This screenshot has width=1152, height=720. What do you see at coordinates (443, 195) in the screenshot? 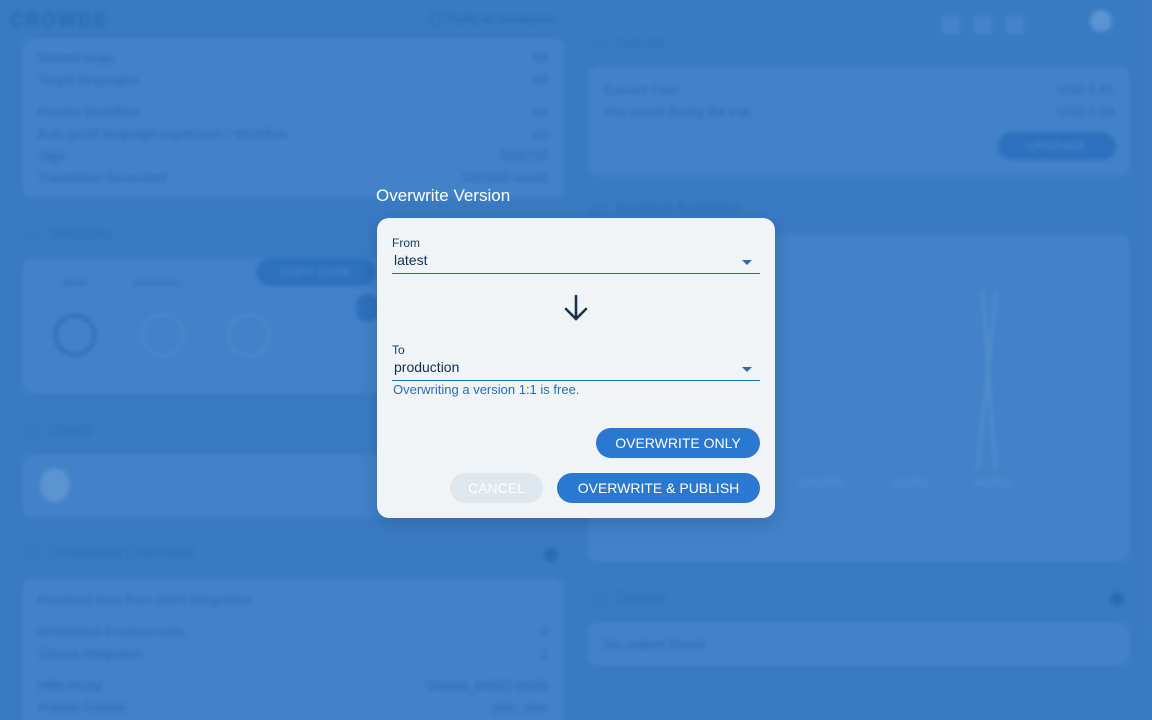
I see `dialog-title: Overwrite Version` at bounding box center [443, 195].